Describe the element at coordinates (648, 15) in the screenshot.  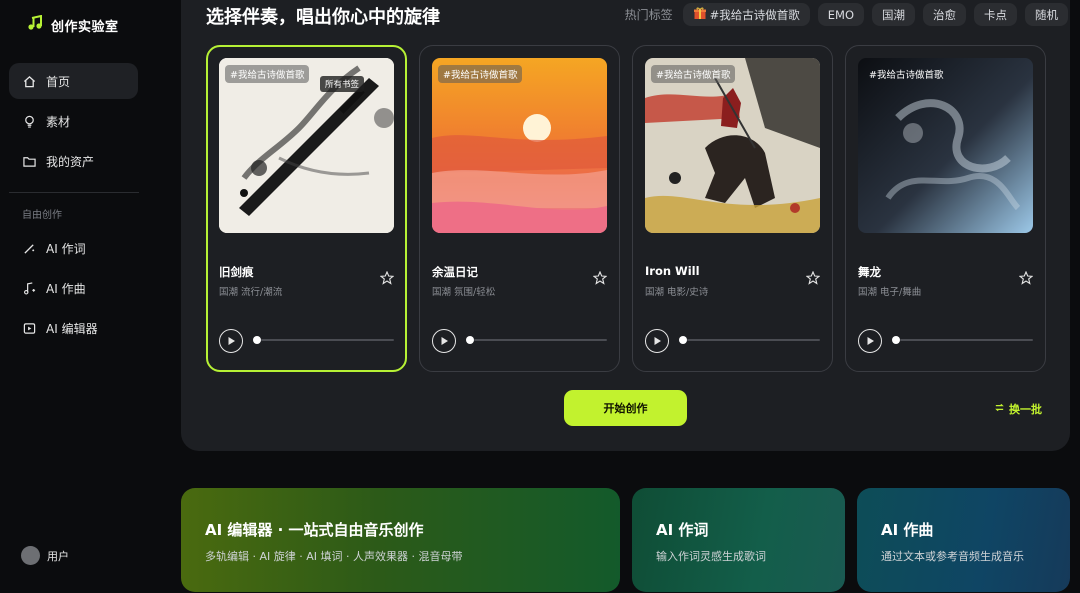
I see `hot-tags-label: 热门标签` at that location.